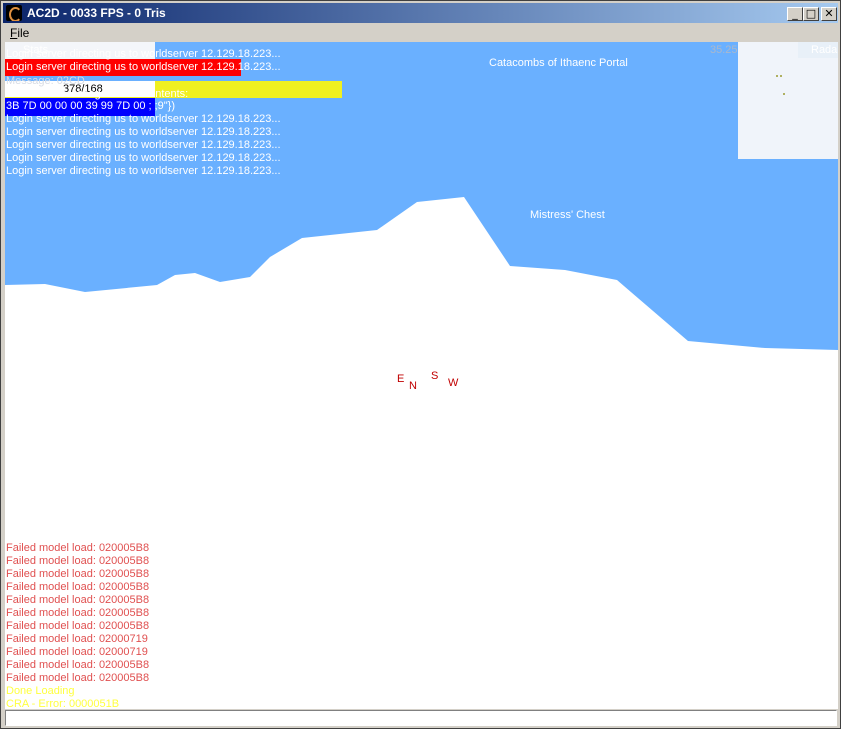 This screenshot has width=841, height=729. I want to click on radar-coord: 35.25, so click(724, 50).